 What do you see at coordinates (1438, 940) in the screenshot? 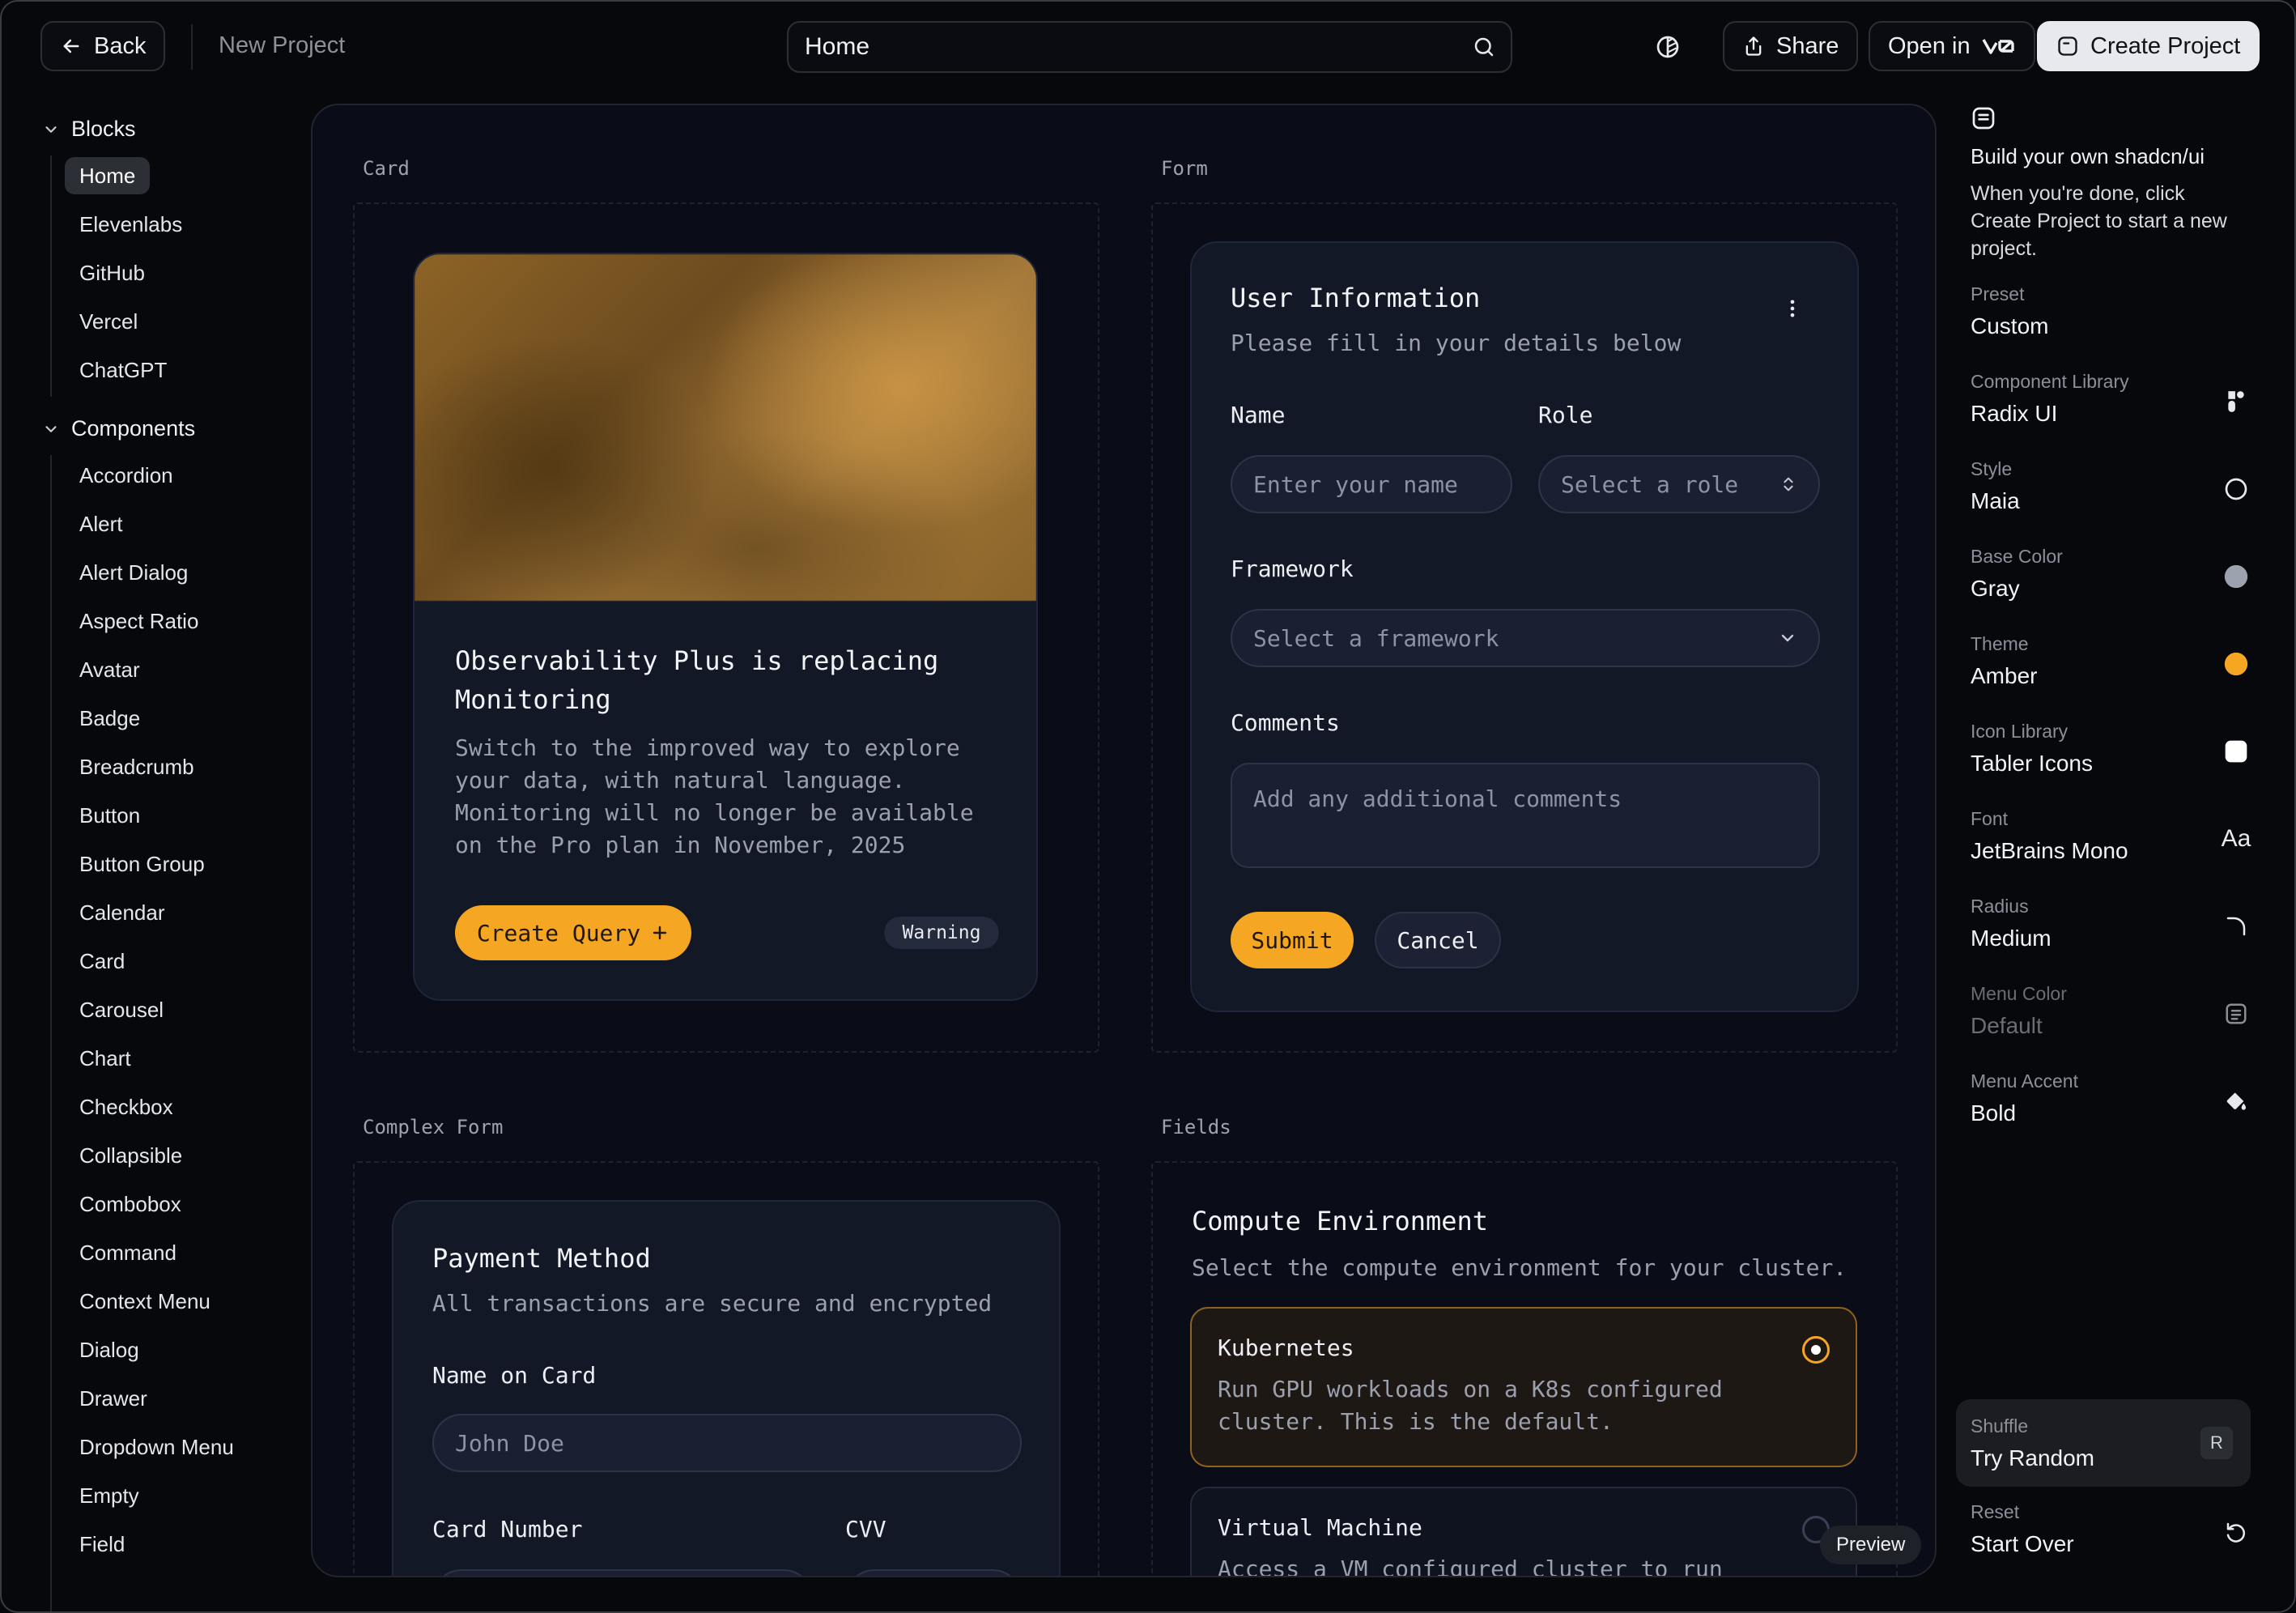
I see `cancel-button: Cancel` at bounding box center [1438, 940].